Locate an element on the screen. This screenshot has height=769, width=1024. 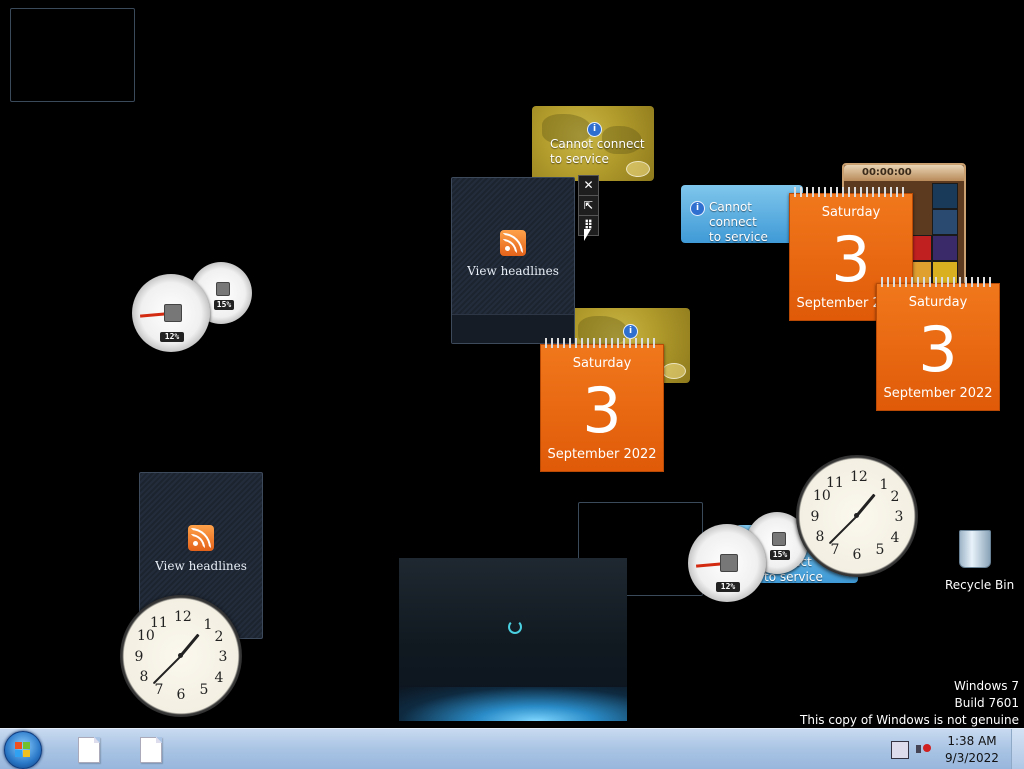
cpu-meter-gadget: 15% 12% is located at coordinates (194, 306).